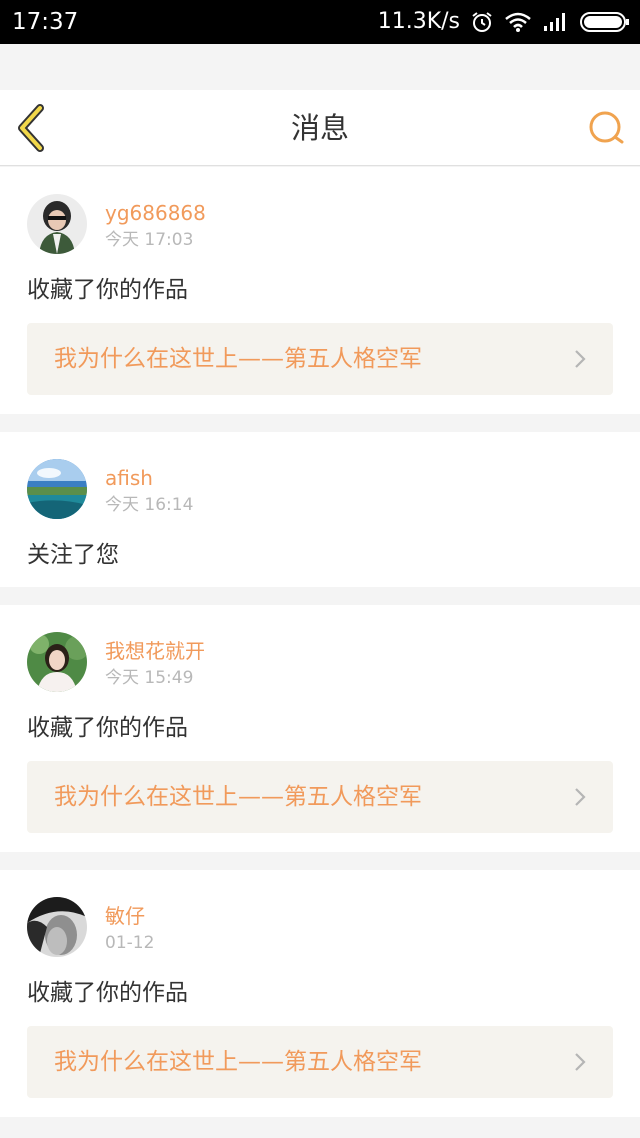 This screenshot has width=640, height=1138. What do you see at coordinates (504, 22) in the screenshot?
I see `status-icons: 11.3K/s` at bounding box center [504, 22].